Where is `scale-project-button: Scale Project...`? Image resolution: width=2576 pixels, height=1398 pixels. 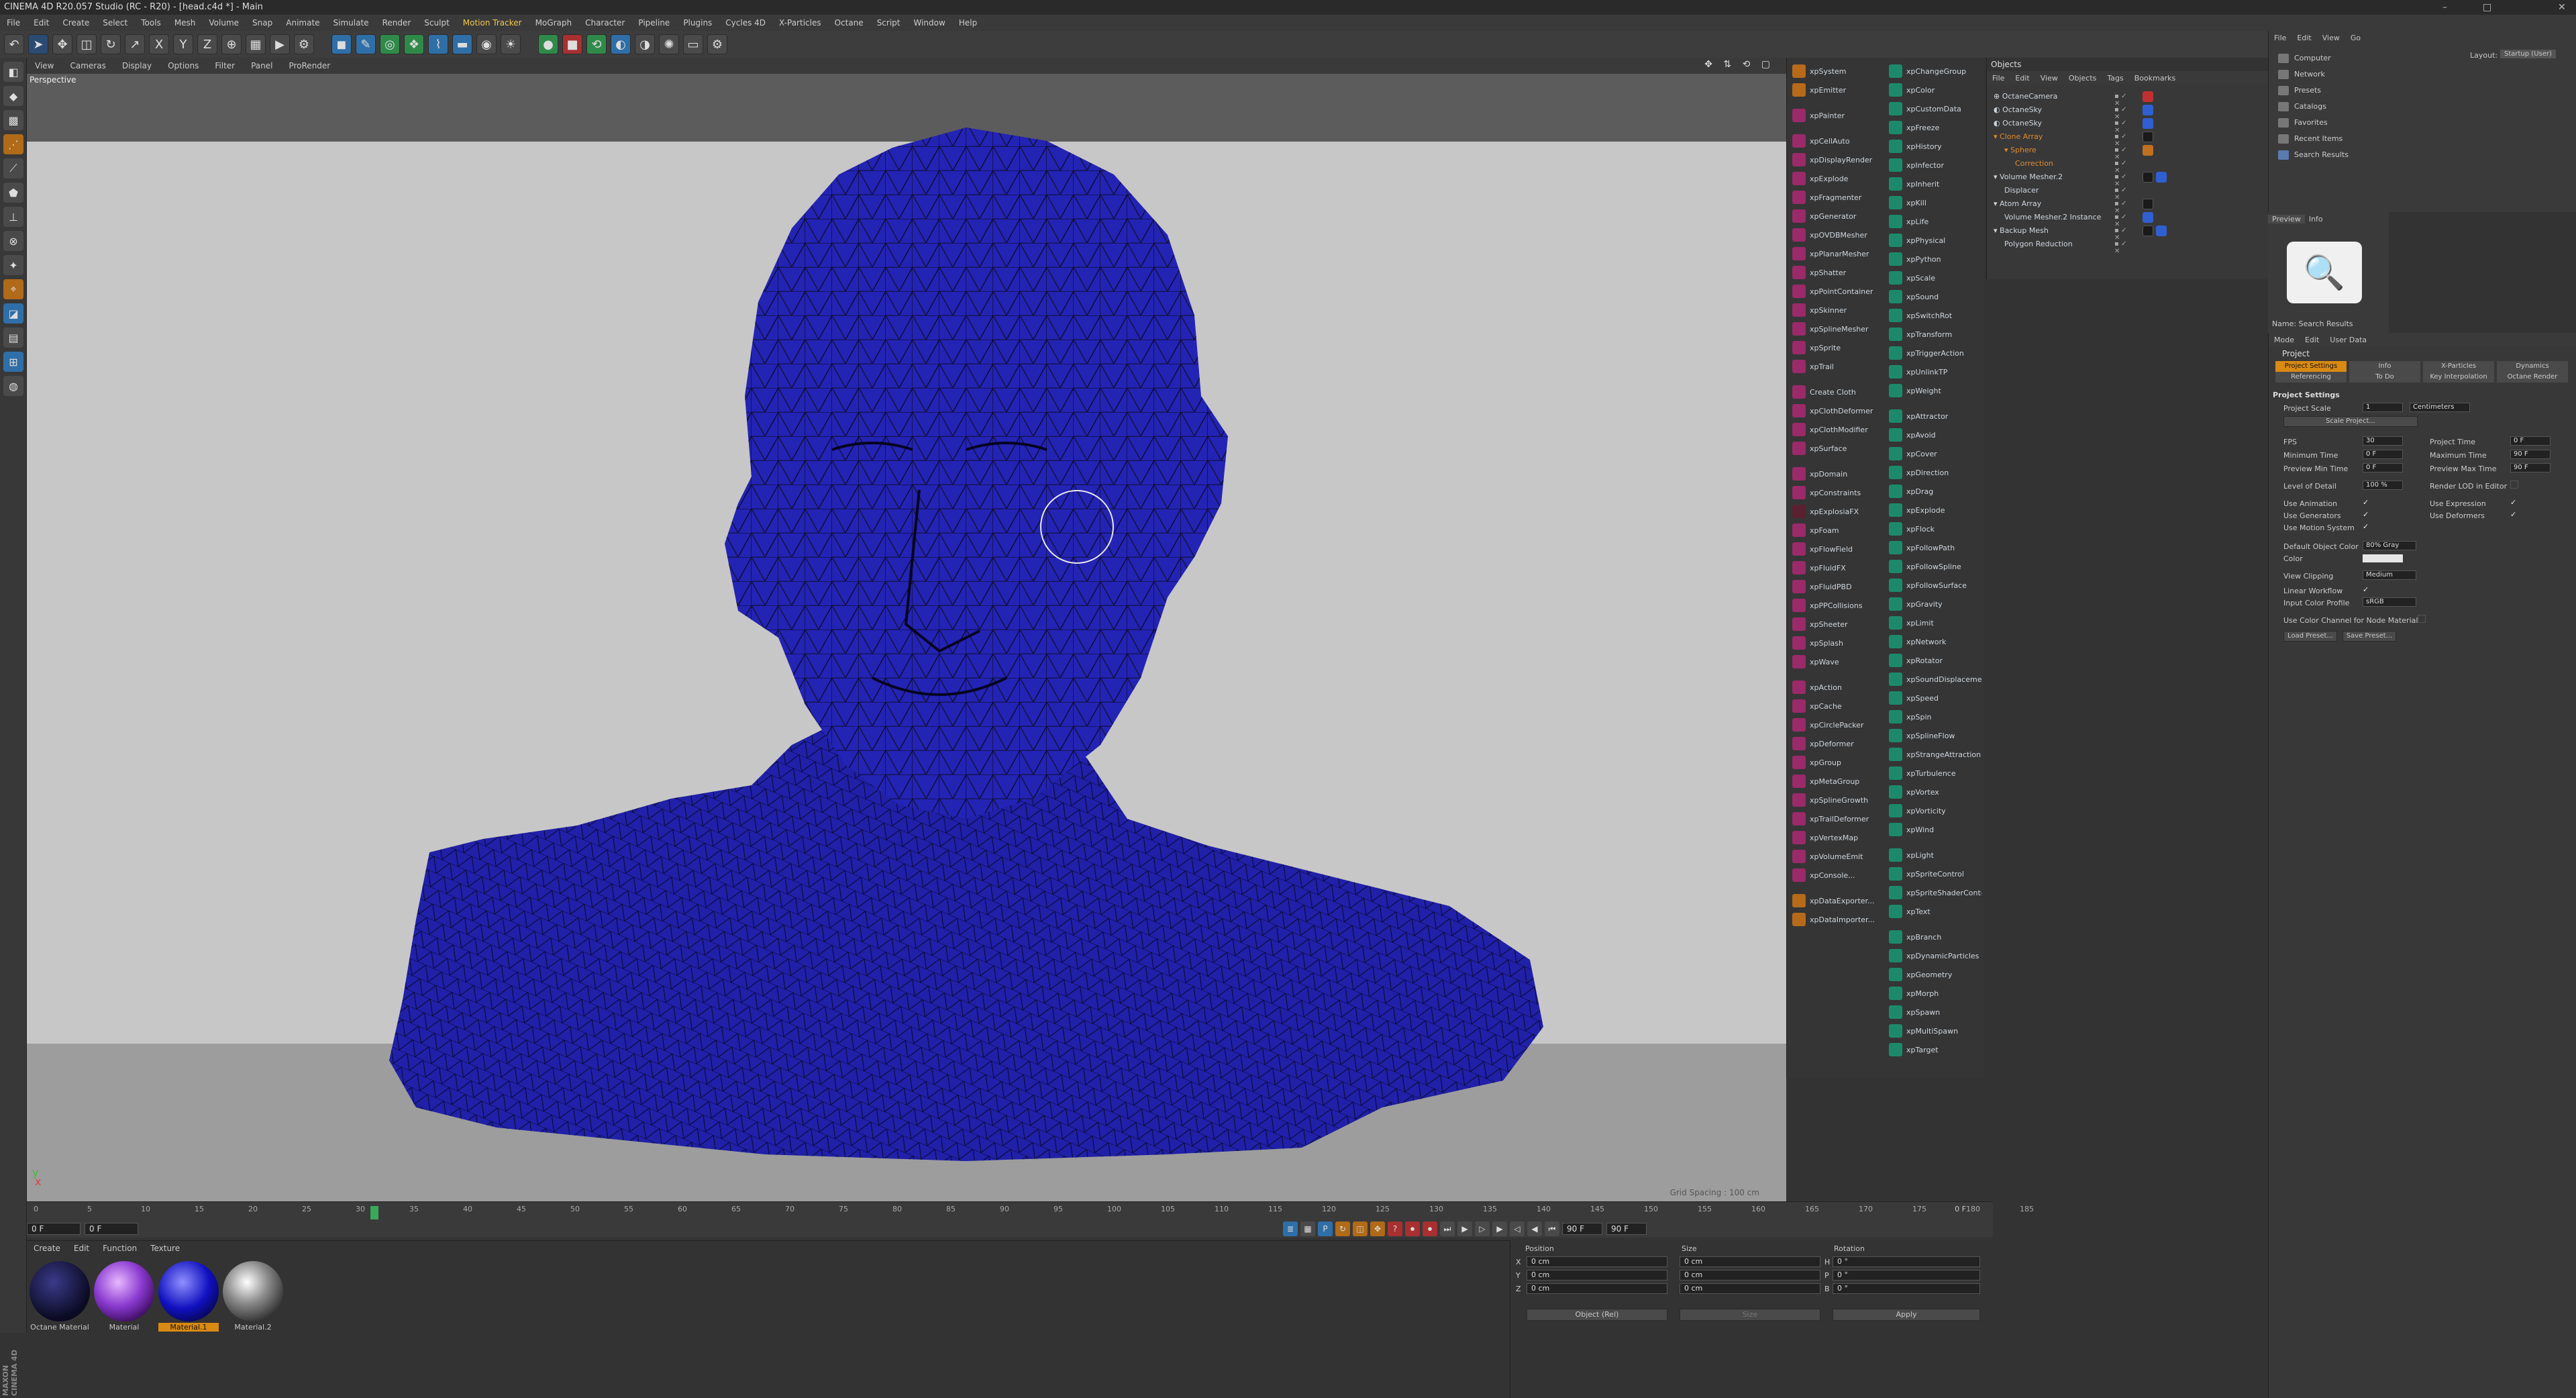 scale-project-button: Scale Project... is located at coordinates (2350, 422).